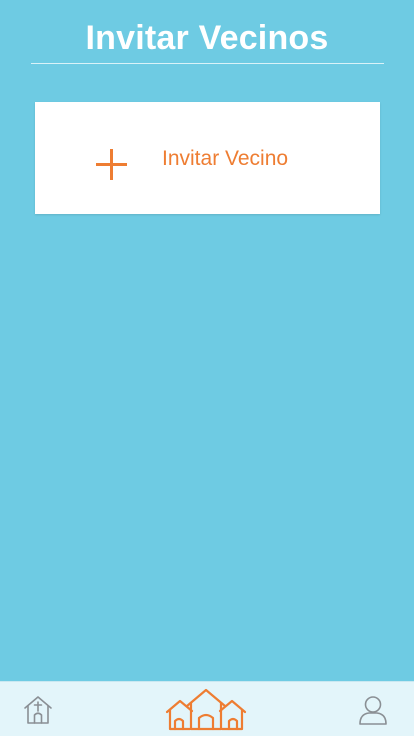 The image size is (414, 736). I want to click on tab-profile, so click(373, 710).